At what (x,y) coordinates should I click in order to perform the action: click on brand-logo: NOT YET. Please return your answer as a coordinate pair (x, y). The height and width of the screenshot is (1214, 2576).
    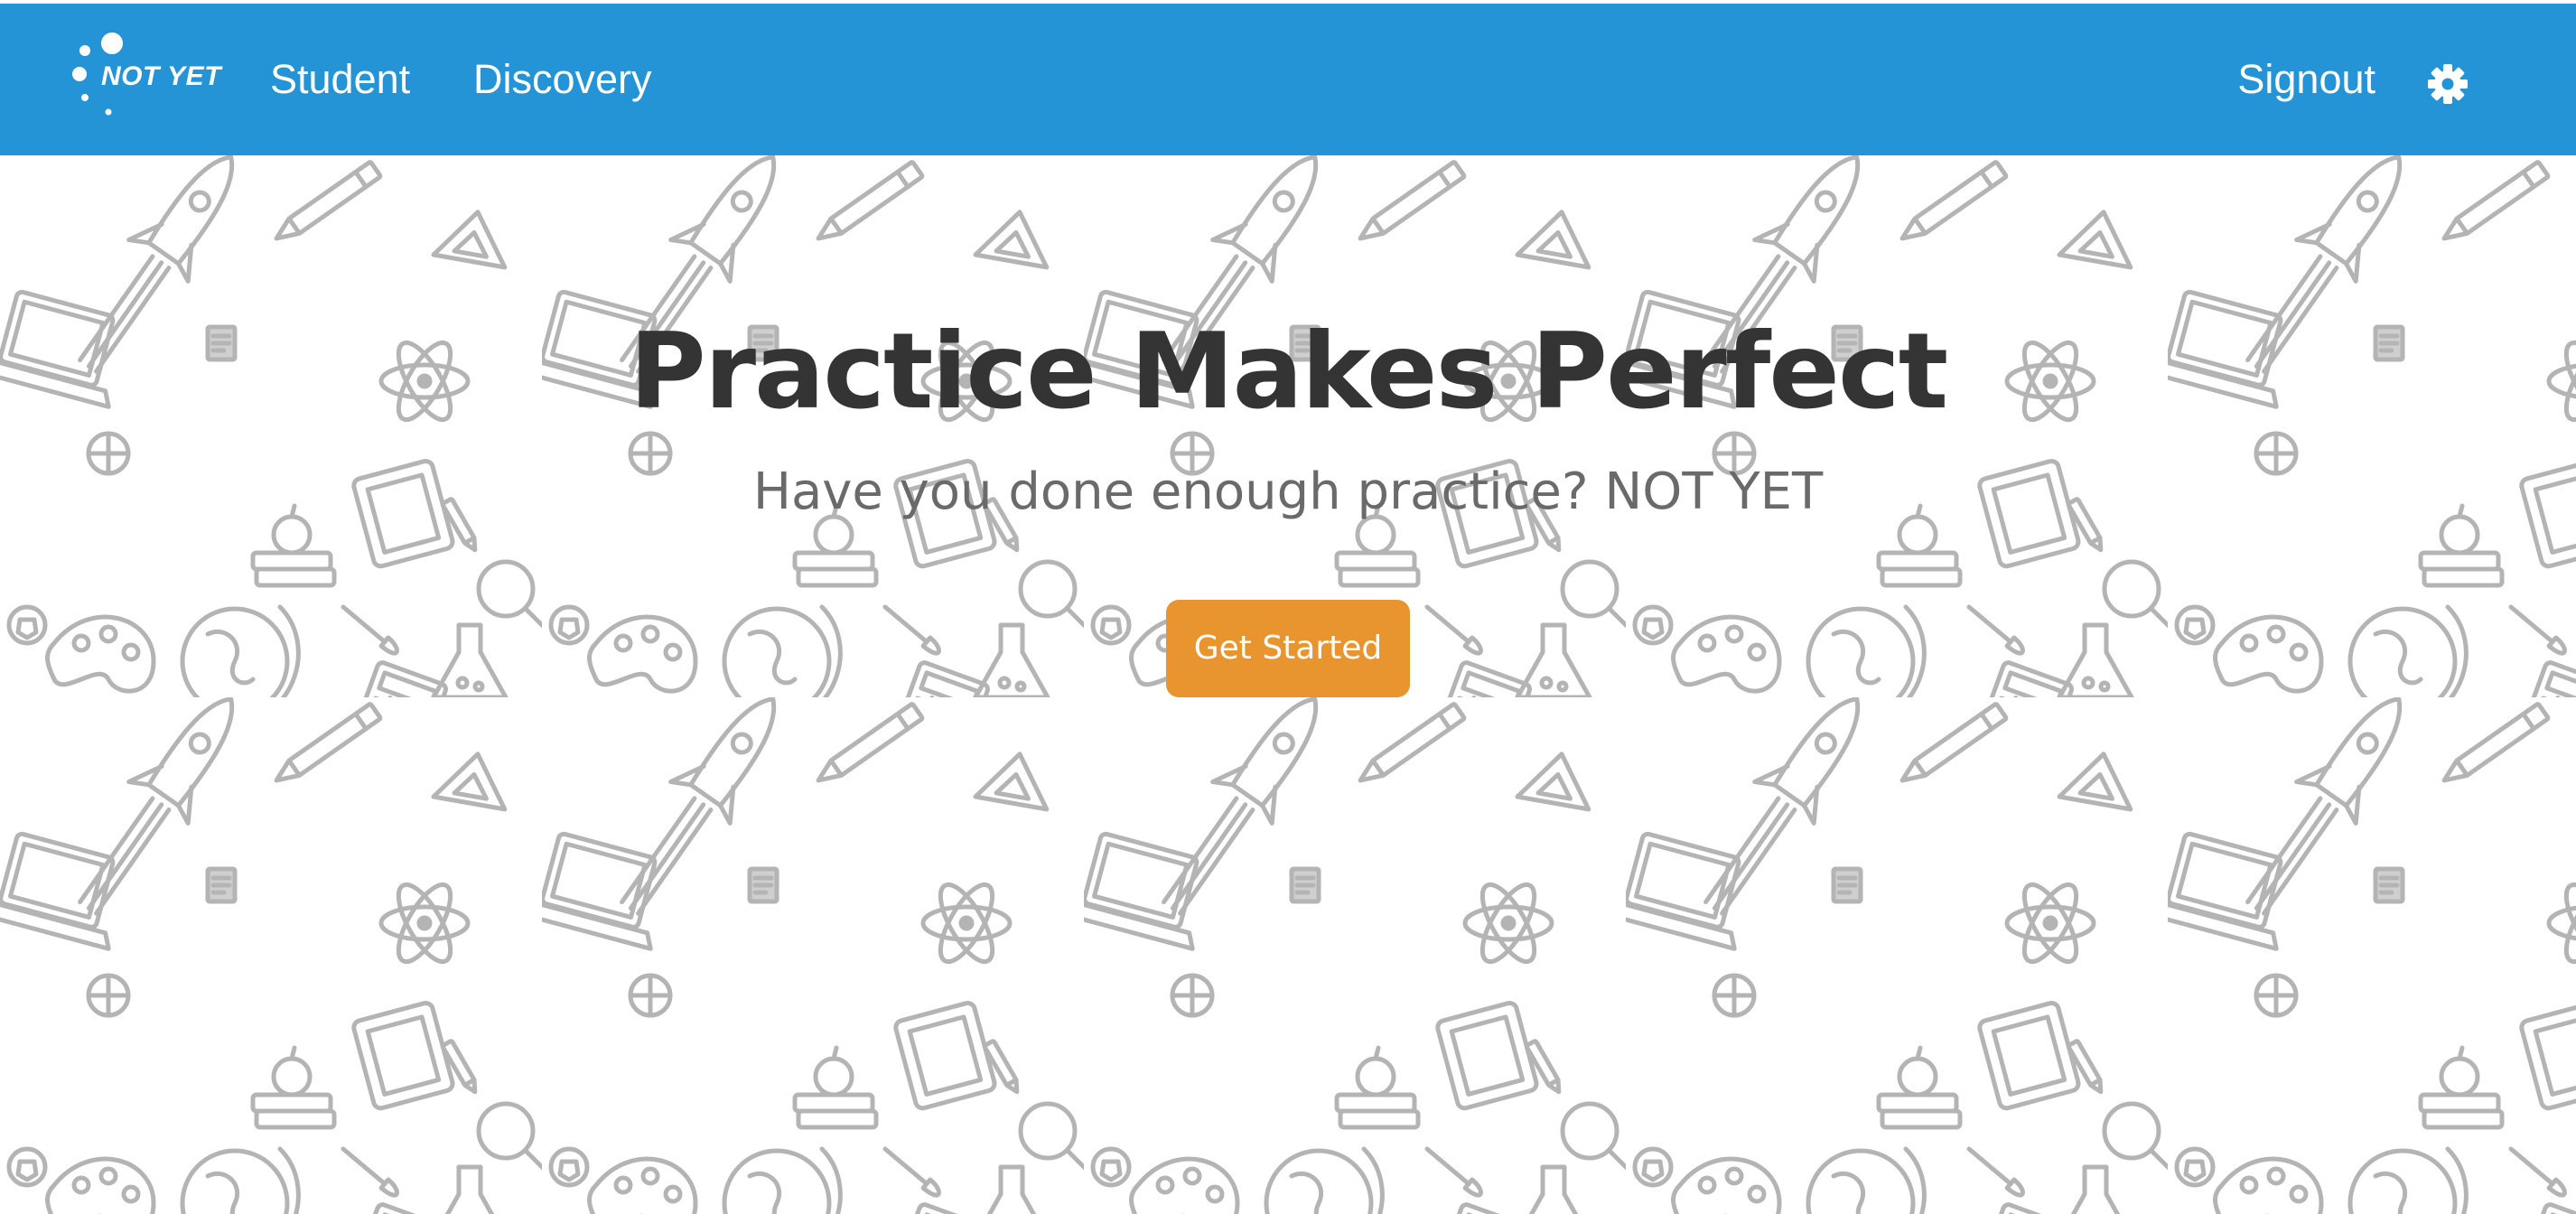
    Looking at the image, I should click on (151, 76).